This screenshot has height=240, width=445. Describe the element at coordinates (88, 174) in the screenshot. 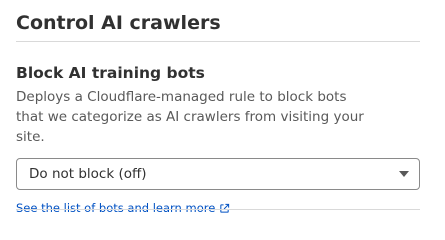

I see `select-value: Do not block (off)` at that location.